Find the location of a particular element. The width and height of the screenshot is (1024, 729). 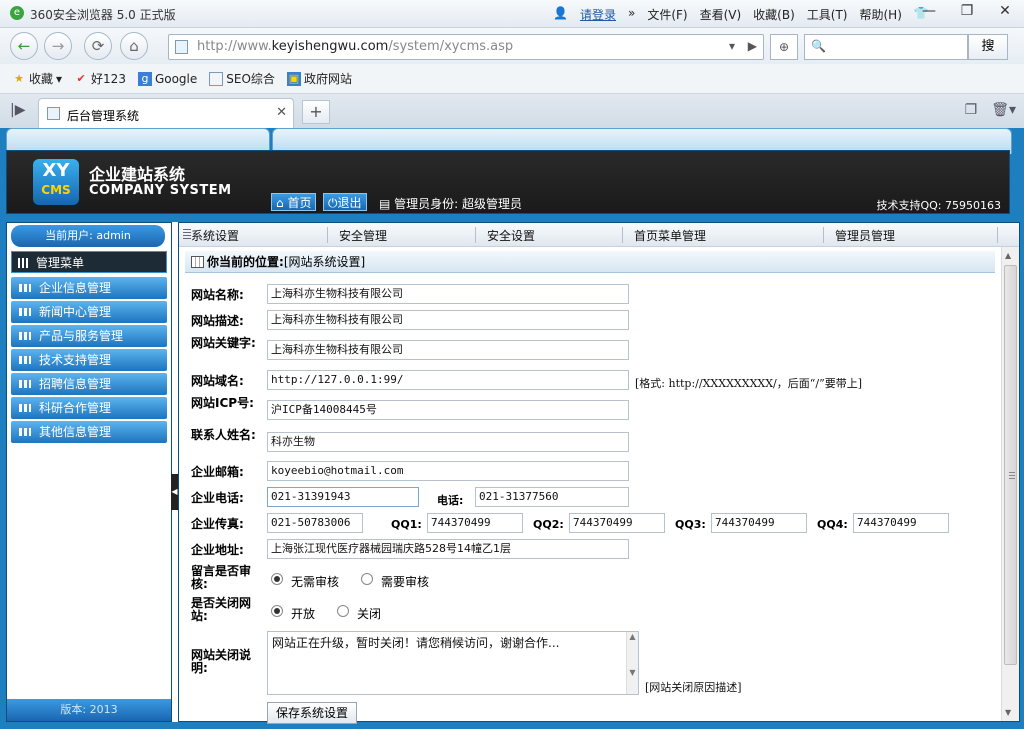

menu-favorites: 收藏(B) is located at coordinates (774, 14).